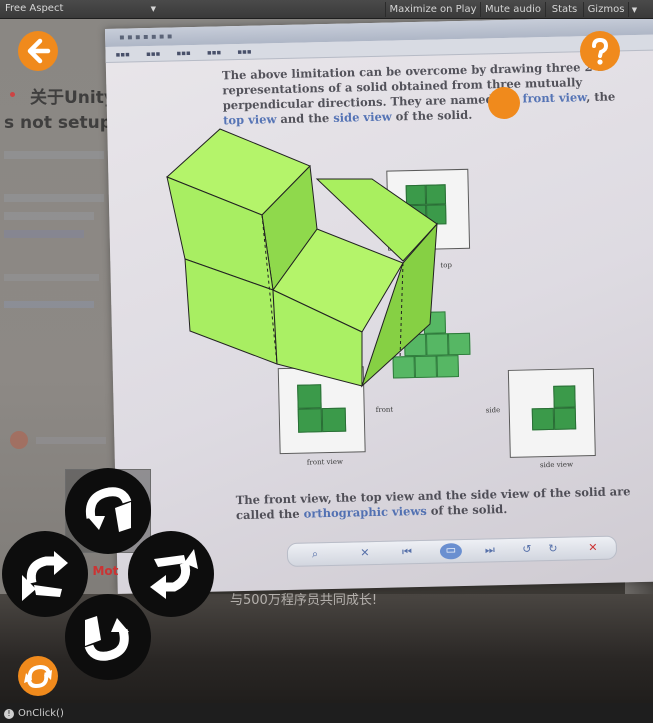 This screenshot has width=653, height=723. Describe the element at coordinates (80, 9) in the screenshot. I see `aspect-dropdown: Free Aspect ▼` at that location.